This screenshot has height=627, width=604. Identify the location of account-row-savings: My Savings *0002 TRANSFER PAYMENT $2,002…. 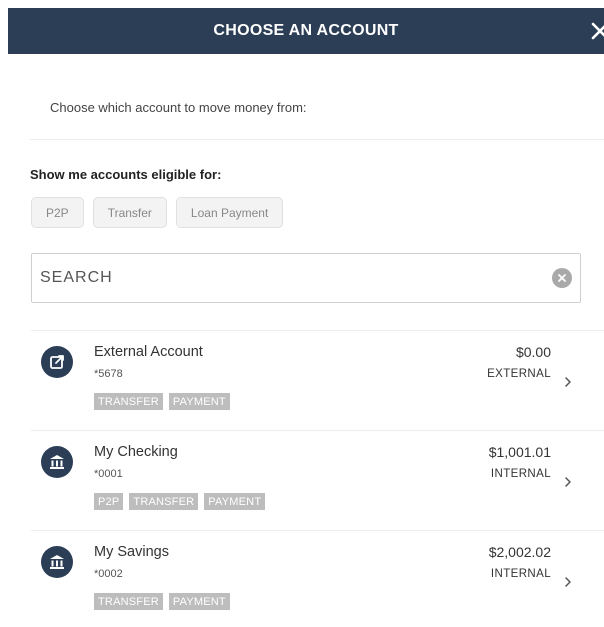
(317, 578).